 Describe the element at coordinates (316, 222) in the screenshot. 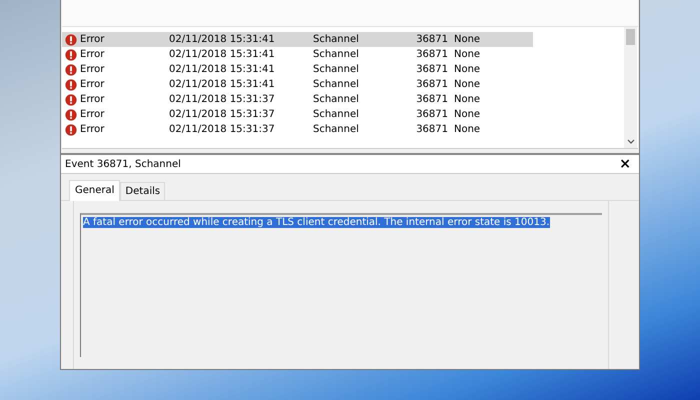

I see `description-text: A fatal error occurred while creating a TLS client credential. The internal error state is 10013.` at that location.